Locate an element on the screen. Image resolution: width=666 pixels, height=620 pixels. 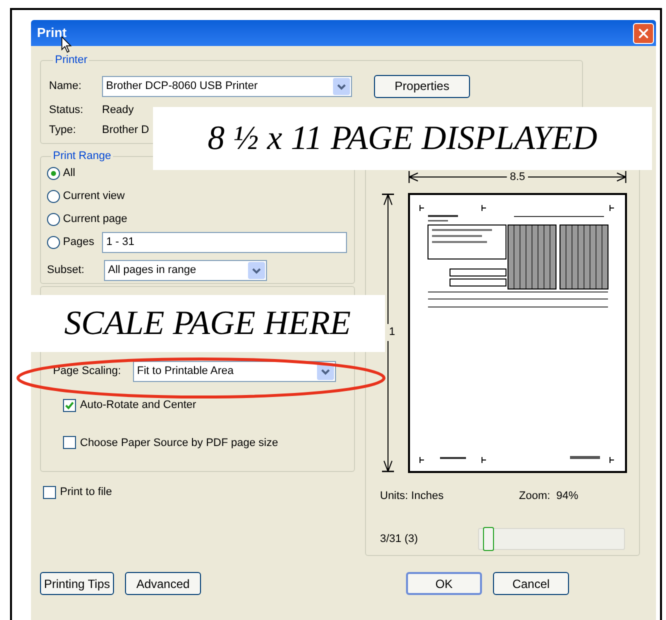
slider-thumb is located at coordinates (488, 539).